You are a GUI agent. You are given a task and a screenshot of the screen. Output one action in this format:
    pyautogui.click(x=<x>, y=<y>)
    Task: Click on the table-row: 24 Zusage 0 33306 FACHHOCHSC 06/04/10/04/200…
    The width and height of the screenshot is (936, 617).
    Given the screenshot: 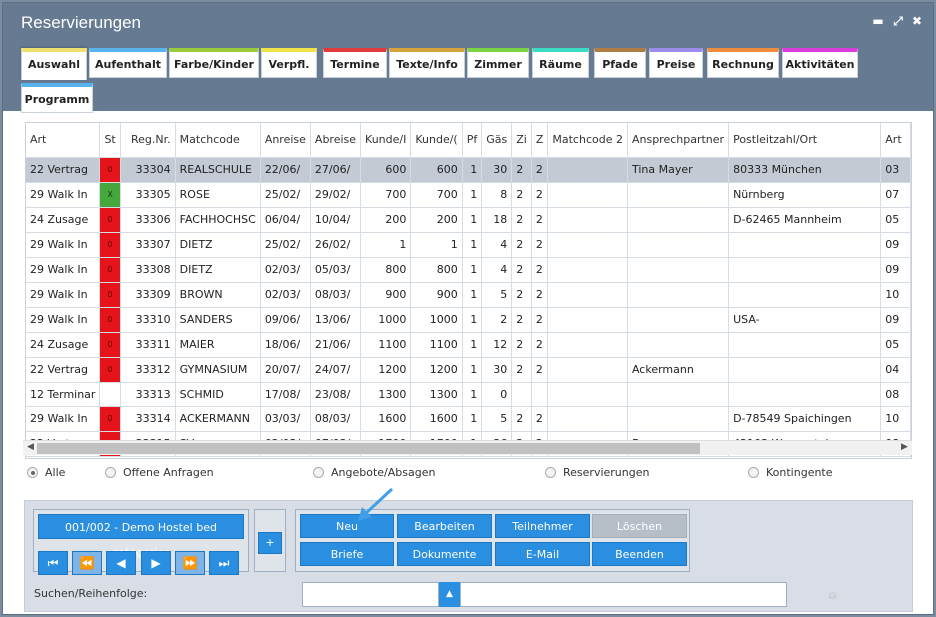 What is the action you would take?
    pyautogui.click(x=468, y=220)
    